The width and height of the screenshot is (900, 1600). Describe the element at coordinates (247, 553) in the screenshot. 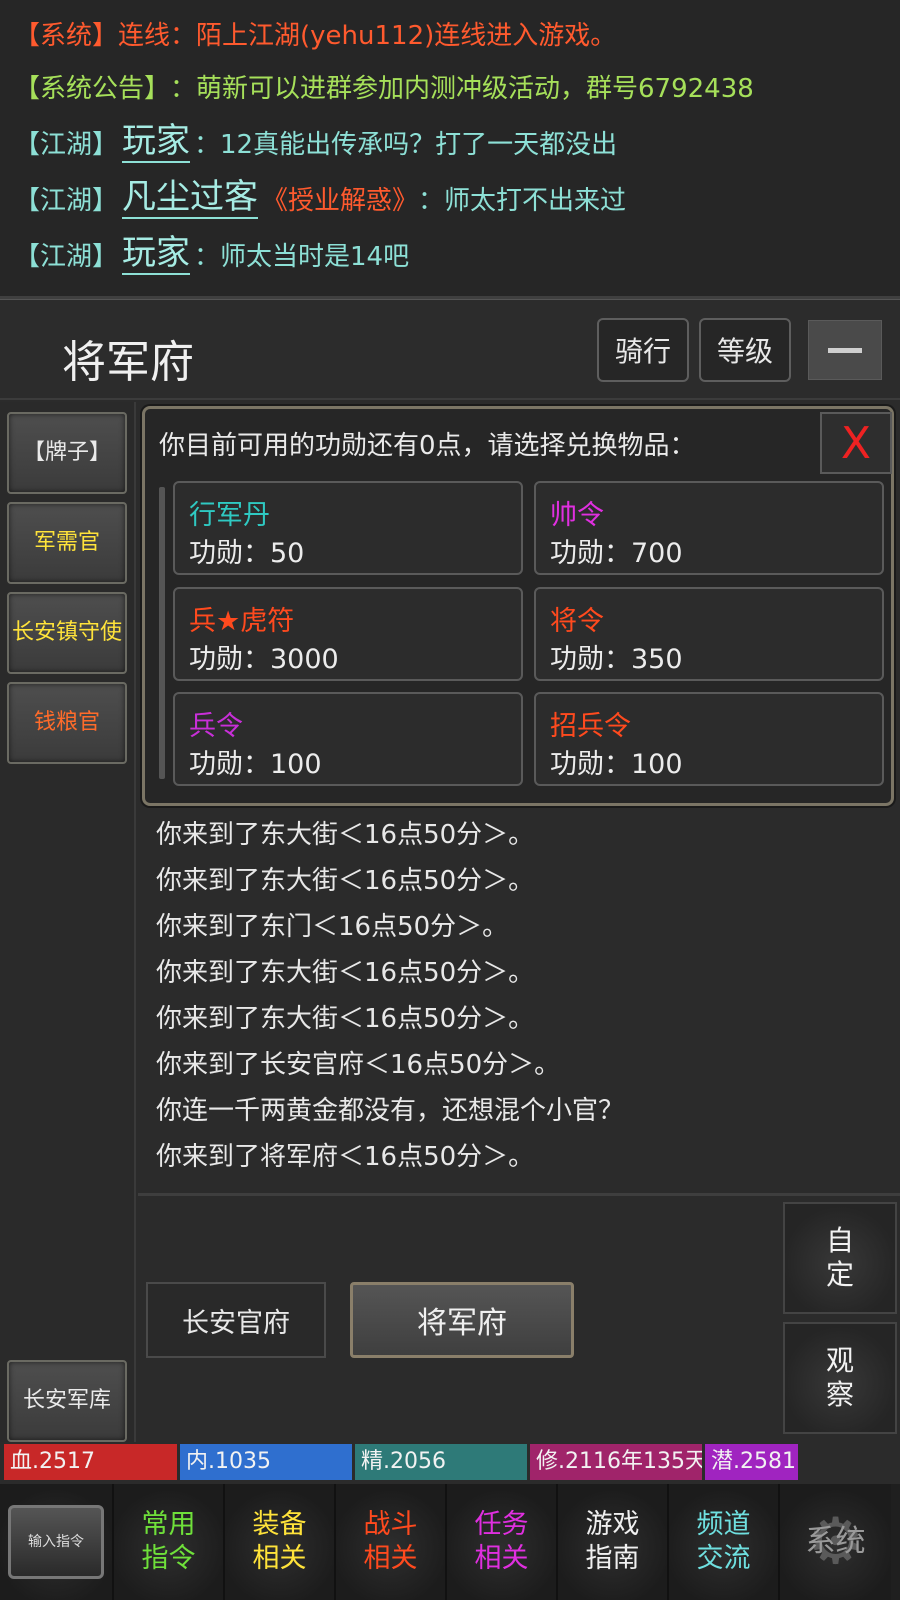

I see `item-cost: 功勋：50` at that location.